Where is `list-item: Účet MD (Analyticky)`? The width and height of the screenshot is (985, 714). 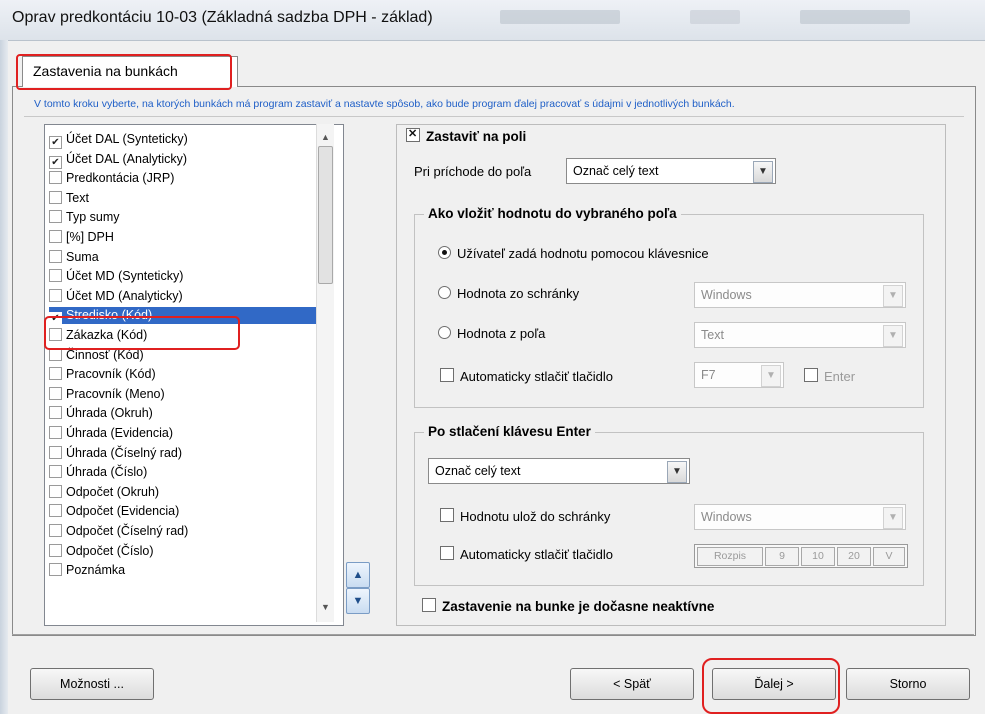
list-item: Účet MD (Analyticky) is located at coordinates (184, 296).